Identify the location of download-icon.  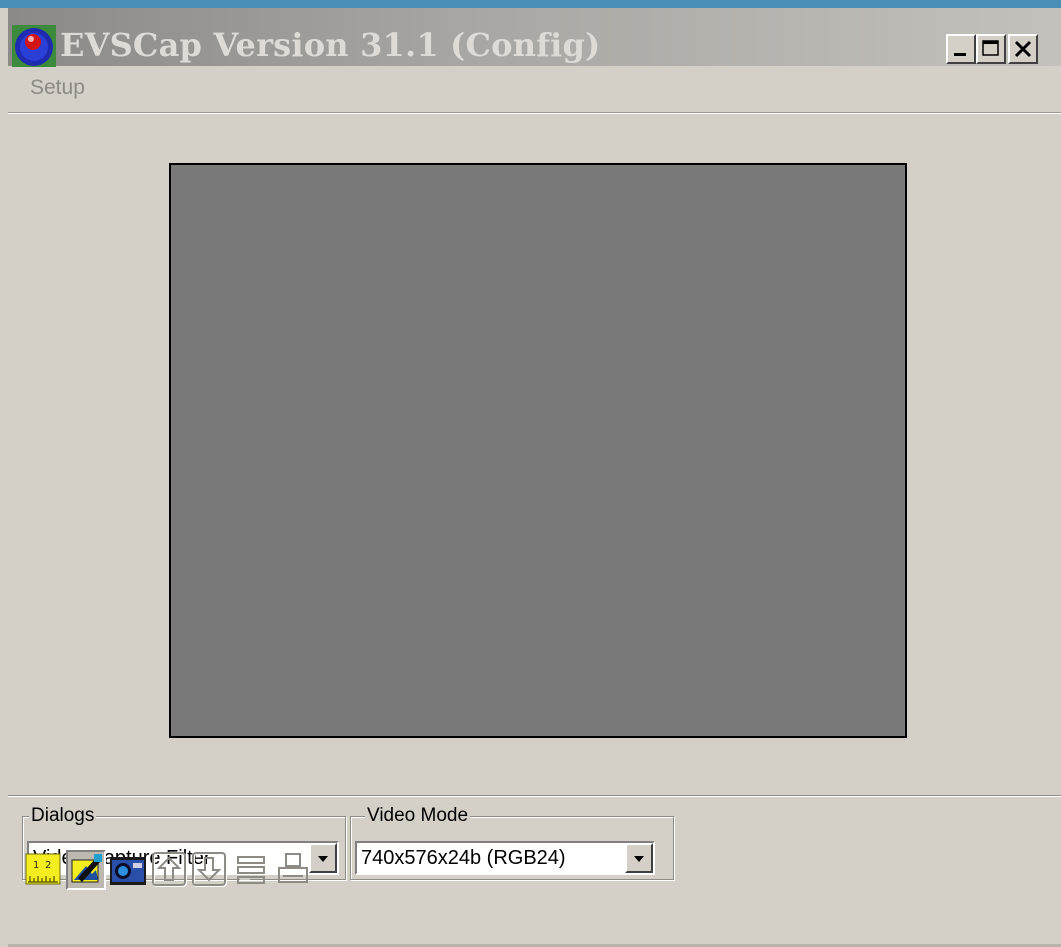
(209, 869).